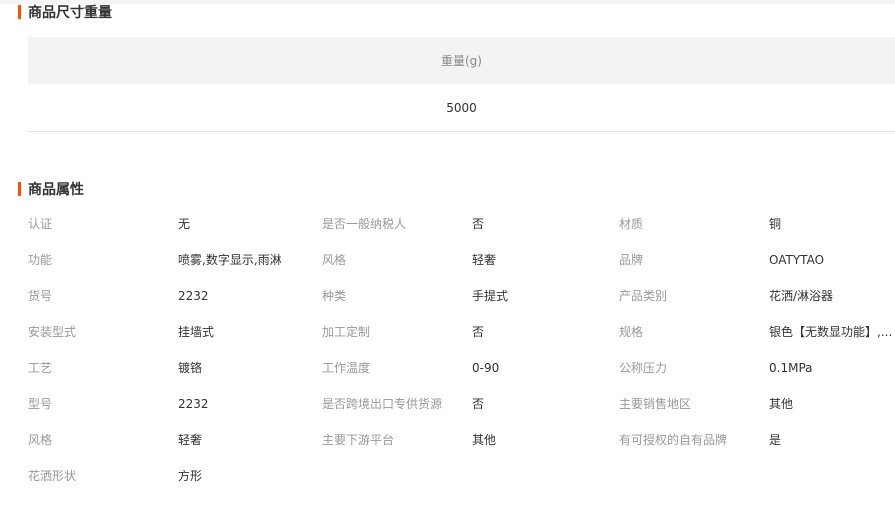 Image resolution: width=895 pixels, height=505 pixels. I want to click on attribute-row: 花洒形状 方形, so click(447, 476).